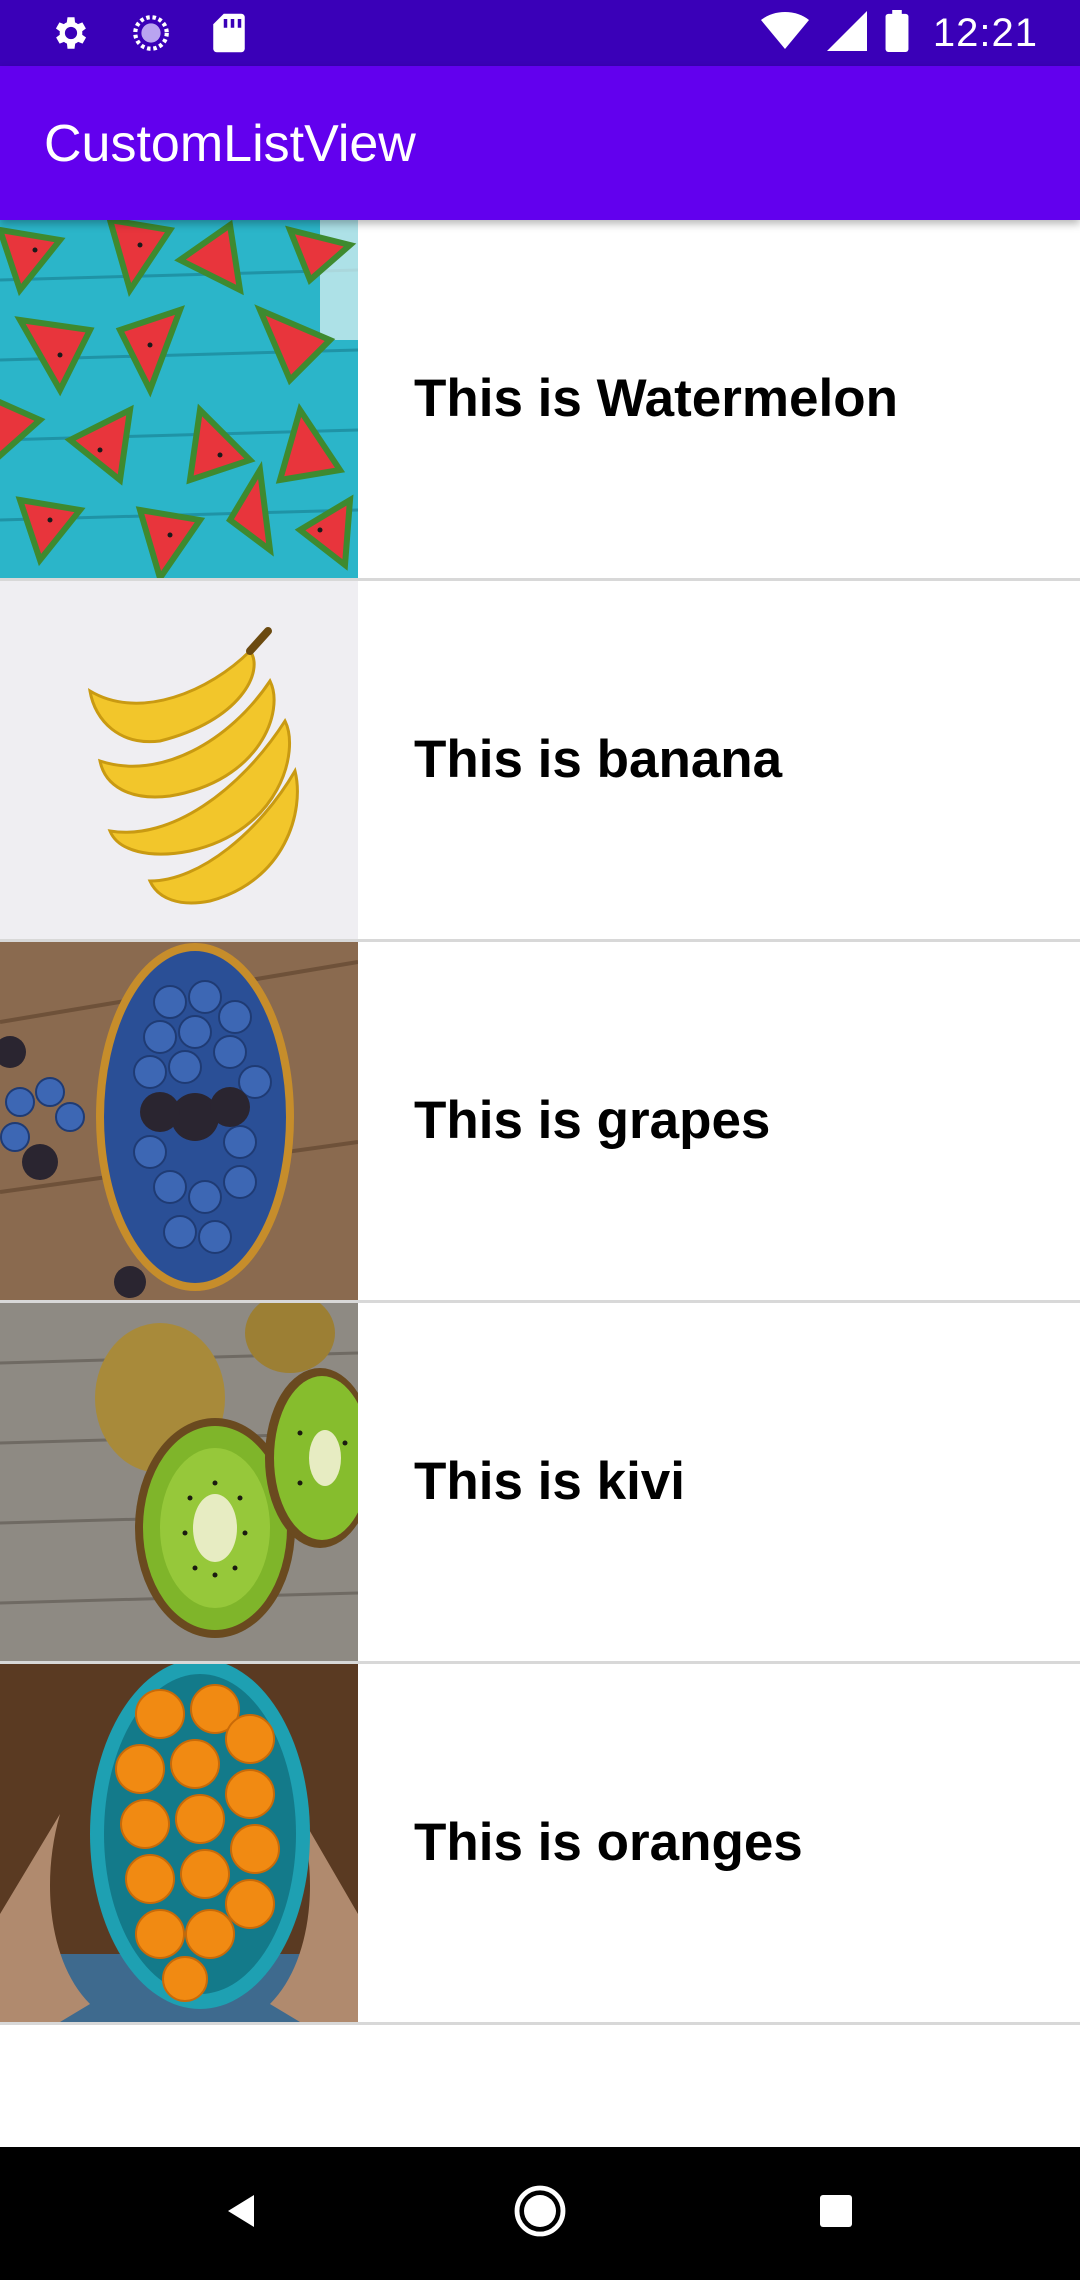 The height and width of the screenshot is (2280, 1080). I want to click on status-time: 12:21, so click(985, 33).